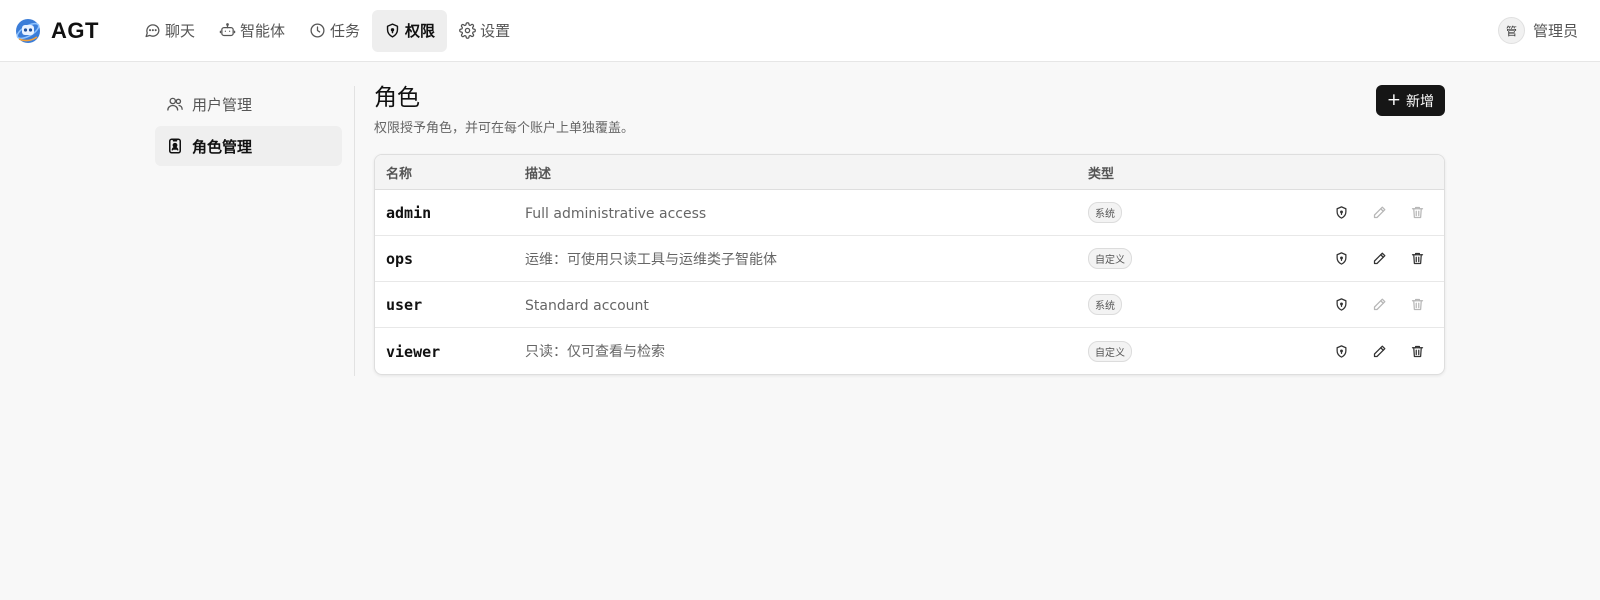  What do you see at coordinates (409, 213) in the screenshot?
I see `role-name: admin` at bounding box center [409, 213].